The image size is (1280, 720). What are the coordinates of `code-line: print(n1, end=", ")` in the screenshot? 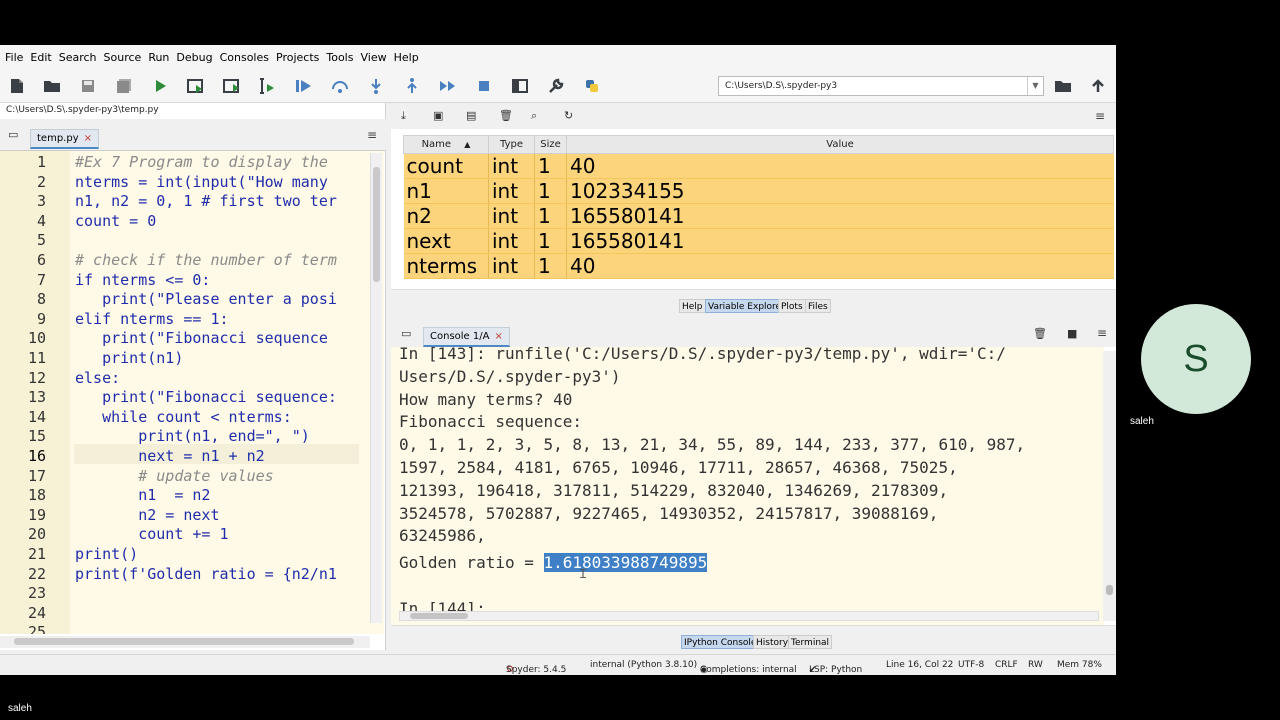 It's located at (192, 436).